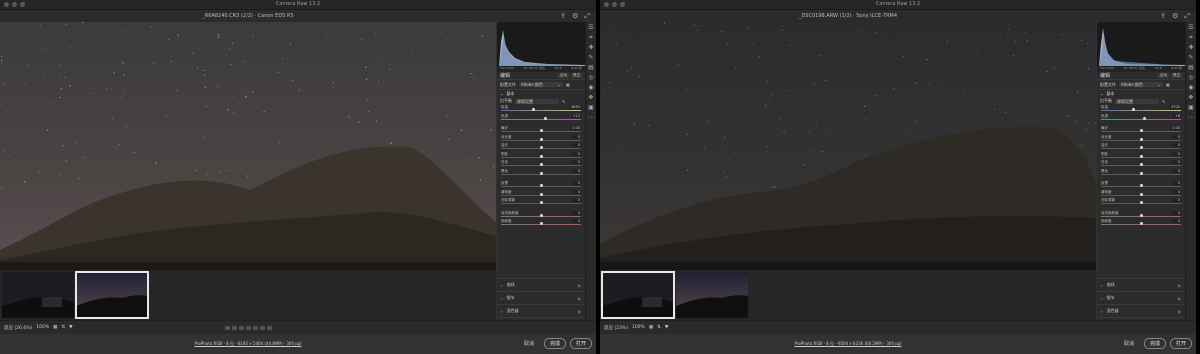 The image size is (1200, 354). What do you see at coordinates (590, 98) in the screenshot?
I see `preset-icon: ❖` at bounding box center [590, 98].